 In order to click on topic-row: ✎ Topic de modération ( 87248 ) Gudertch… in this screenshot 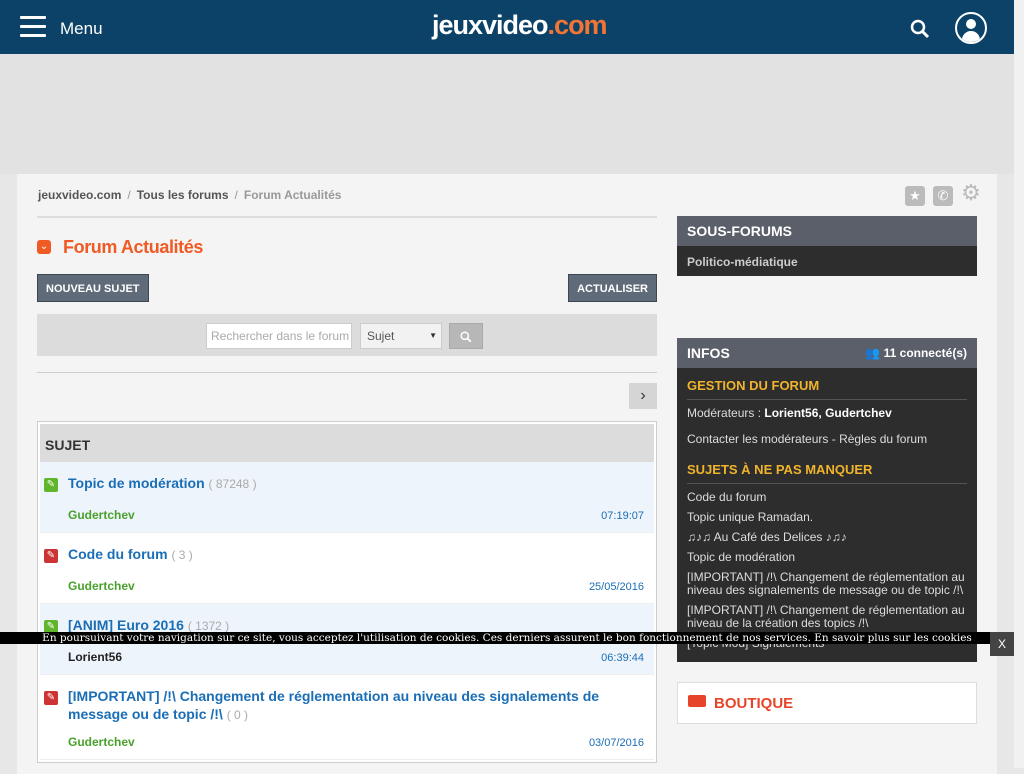, I will do `click(347, 497)`.